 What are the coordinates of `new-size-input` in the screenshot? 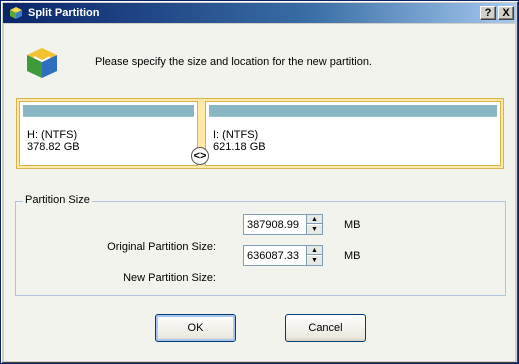 It's located at (275, 255).